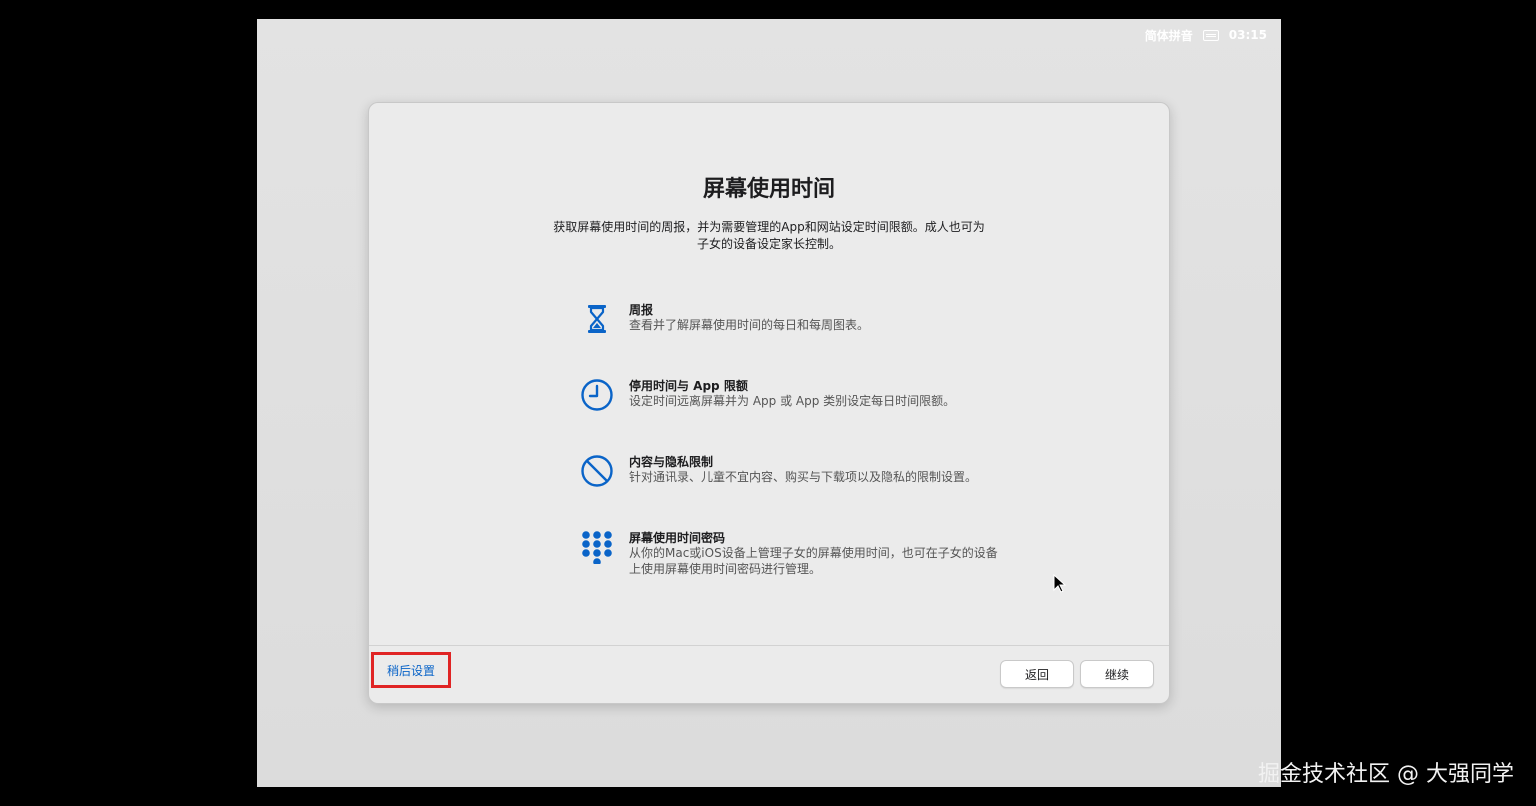  Describe the element at coordinates (803, 477) in the screenshot. I see `feature-description: 针对通讯录、儿童不宜内容、购买与下载项以及隐私的限制设置。` at that location.